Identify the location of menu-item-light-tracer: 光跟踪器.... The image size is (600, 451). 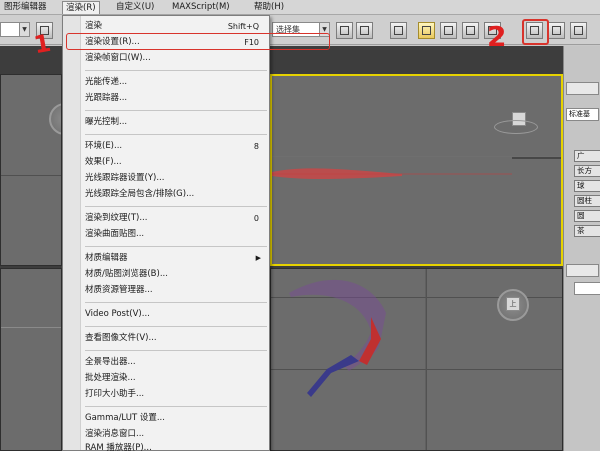
(176, 98).